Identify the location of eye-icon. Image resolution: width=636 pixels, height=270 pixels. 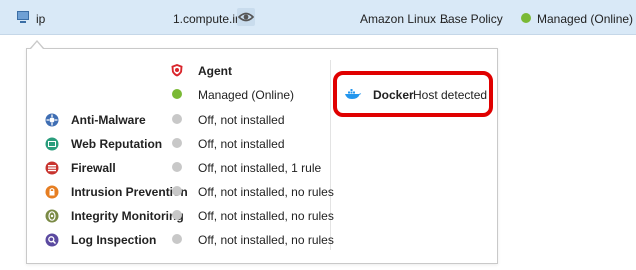
(246, 17).